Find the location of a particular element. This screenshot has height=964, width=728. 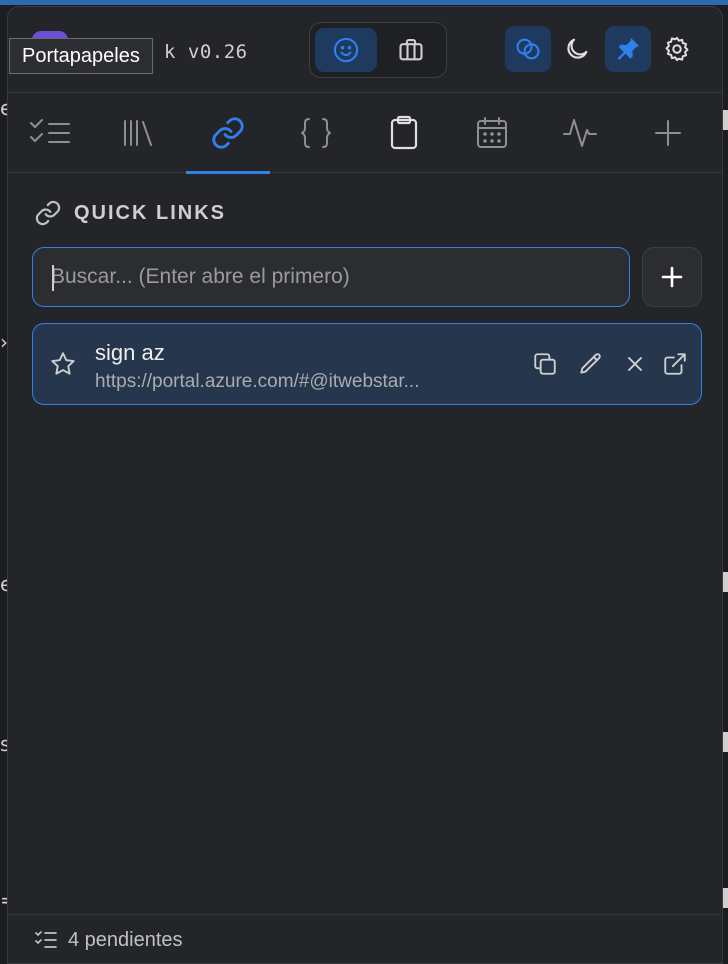

search-box is located at coordinates (331, 277).